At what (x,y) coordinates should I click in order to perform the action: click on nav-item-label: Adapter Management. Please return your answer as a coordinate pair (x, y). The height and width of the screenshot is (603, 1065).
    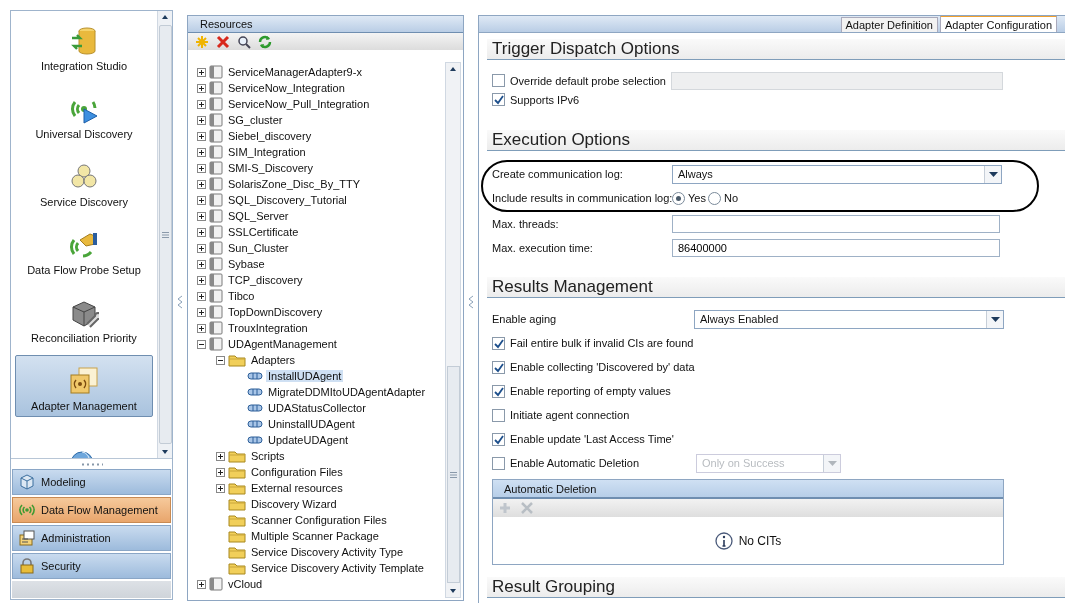
    Looking at the image, I should click on (84, 406).